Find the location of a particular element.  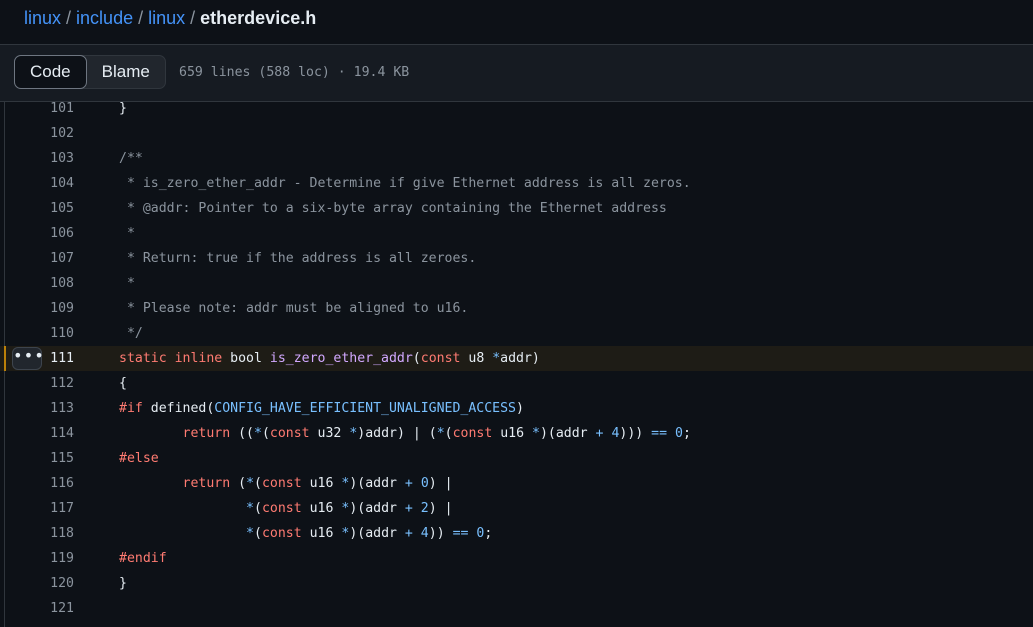

line-number: 113 is located at coordinates (47, 408).